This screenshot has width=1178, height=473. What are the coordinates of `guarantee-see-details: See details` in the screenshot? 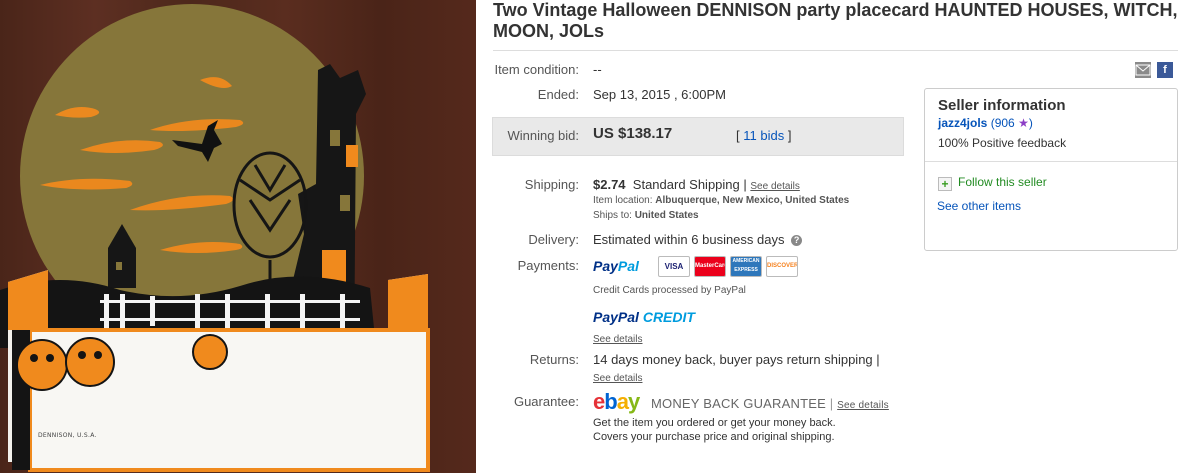 It's located at (863, 405).